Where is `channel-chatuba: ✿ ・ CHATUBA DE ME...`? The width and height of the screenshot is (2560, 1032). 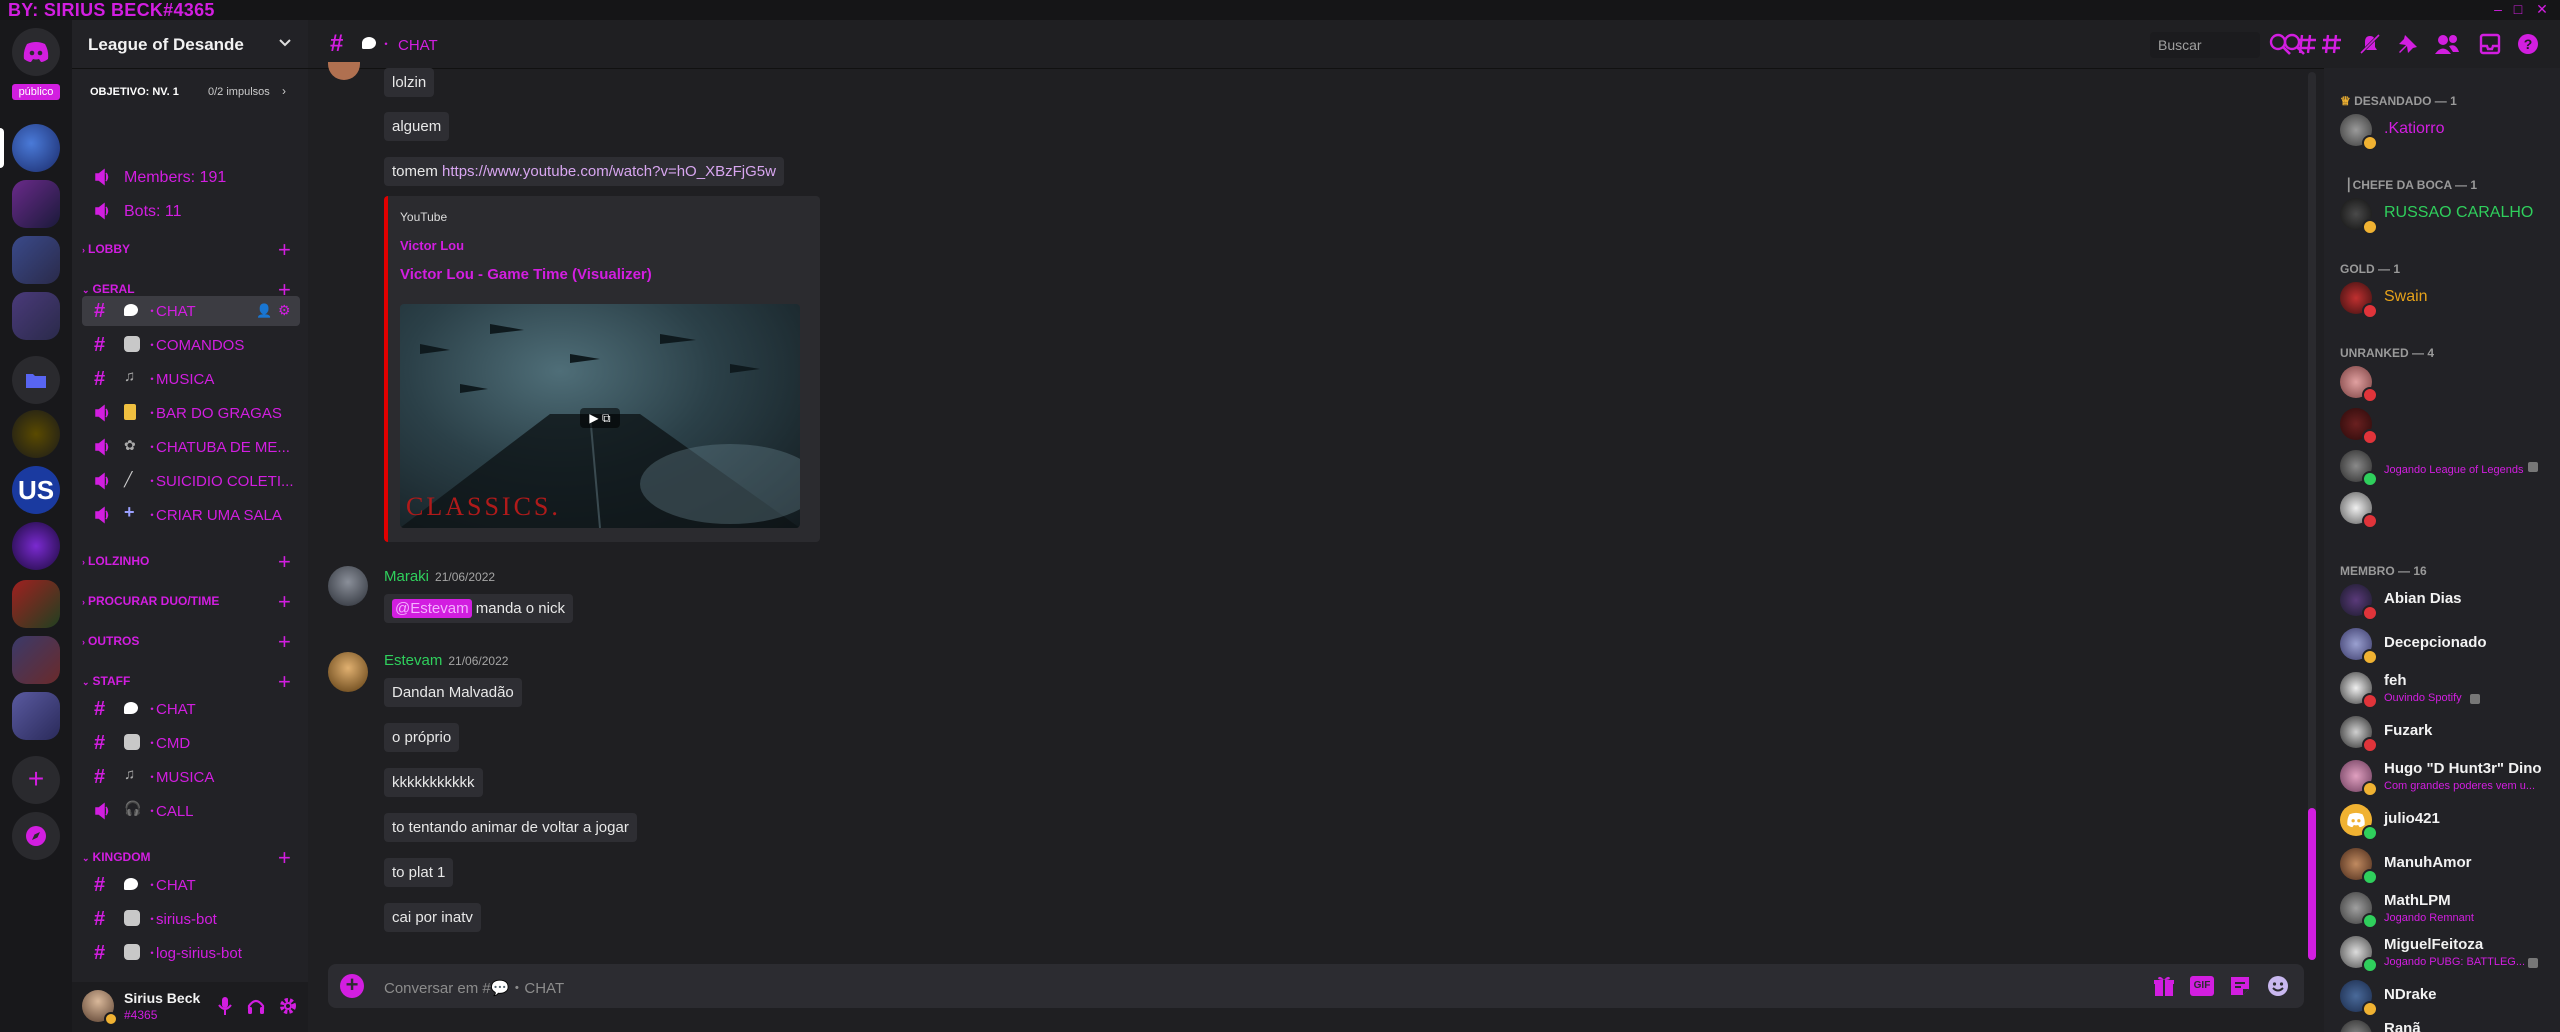
channel-chatuba: ✿ ・ CHATUBA DE ME... is located at coordinates (191, 447).